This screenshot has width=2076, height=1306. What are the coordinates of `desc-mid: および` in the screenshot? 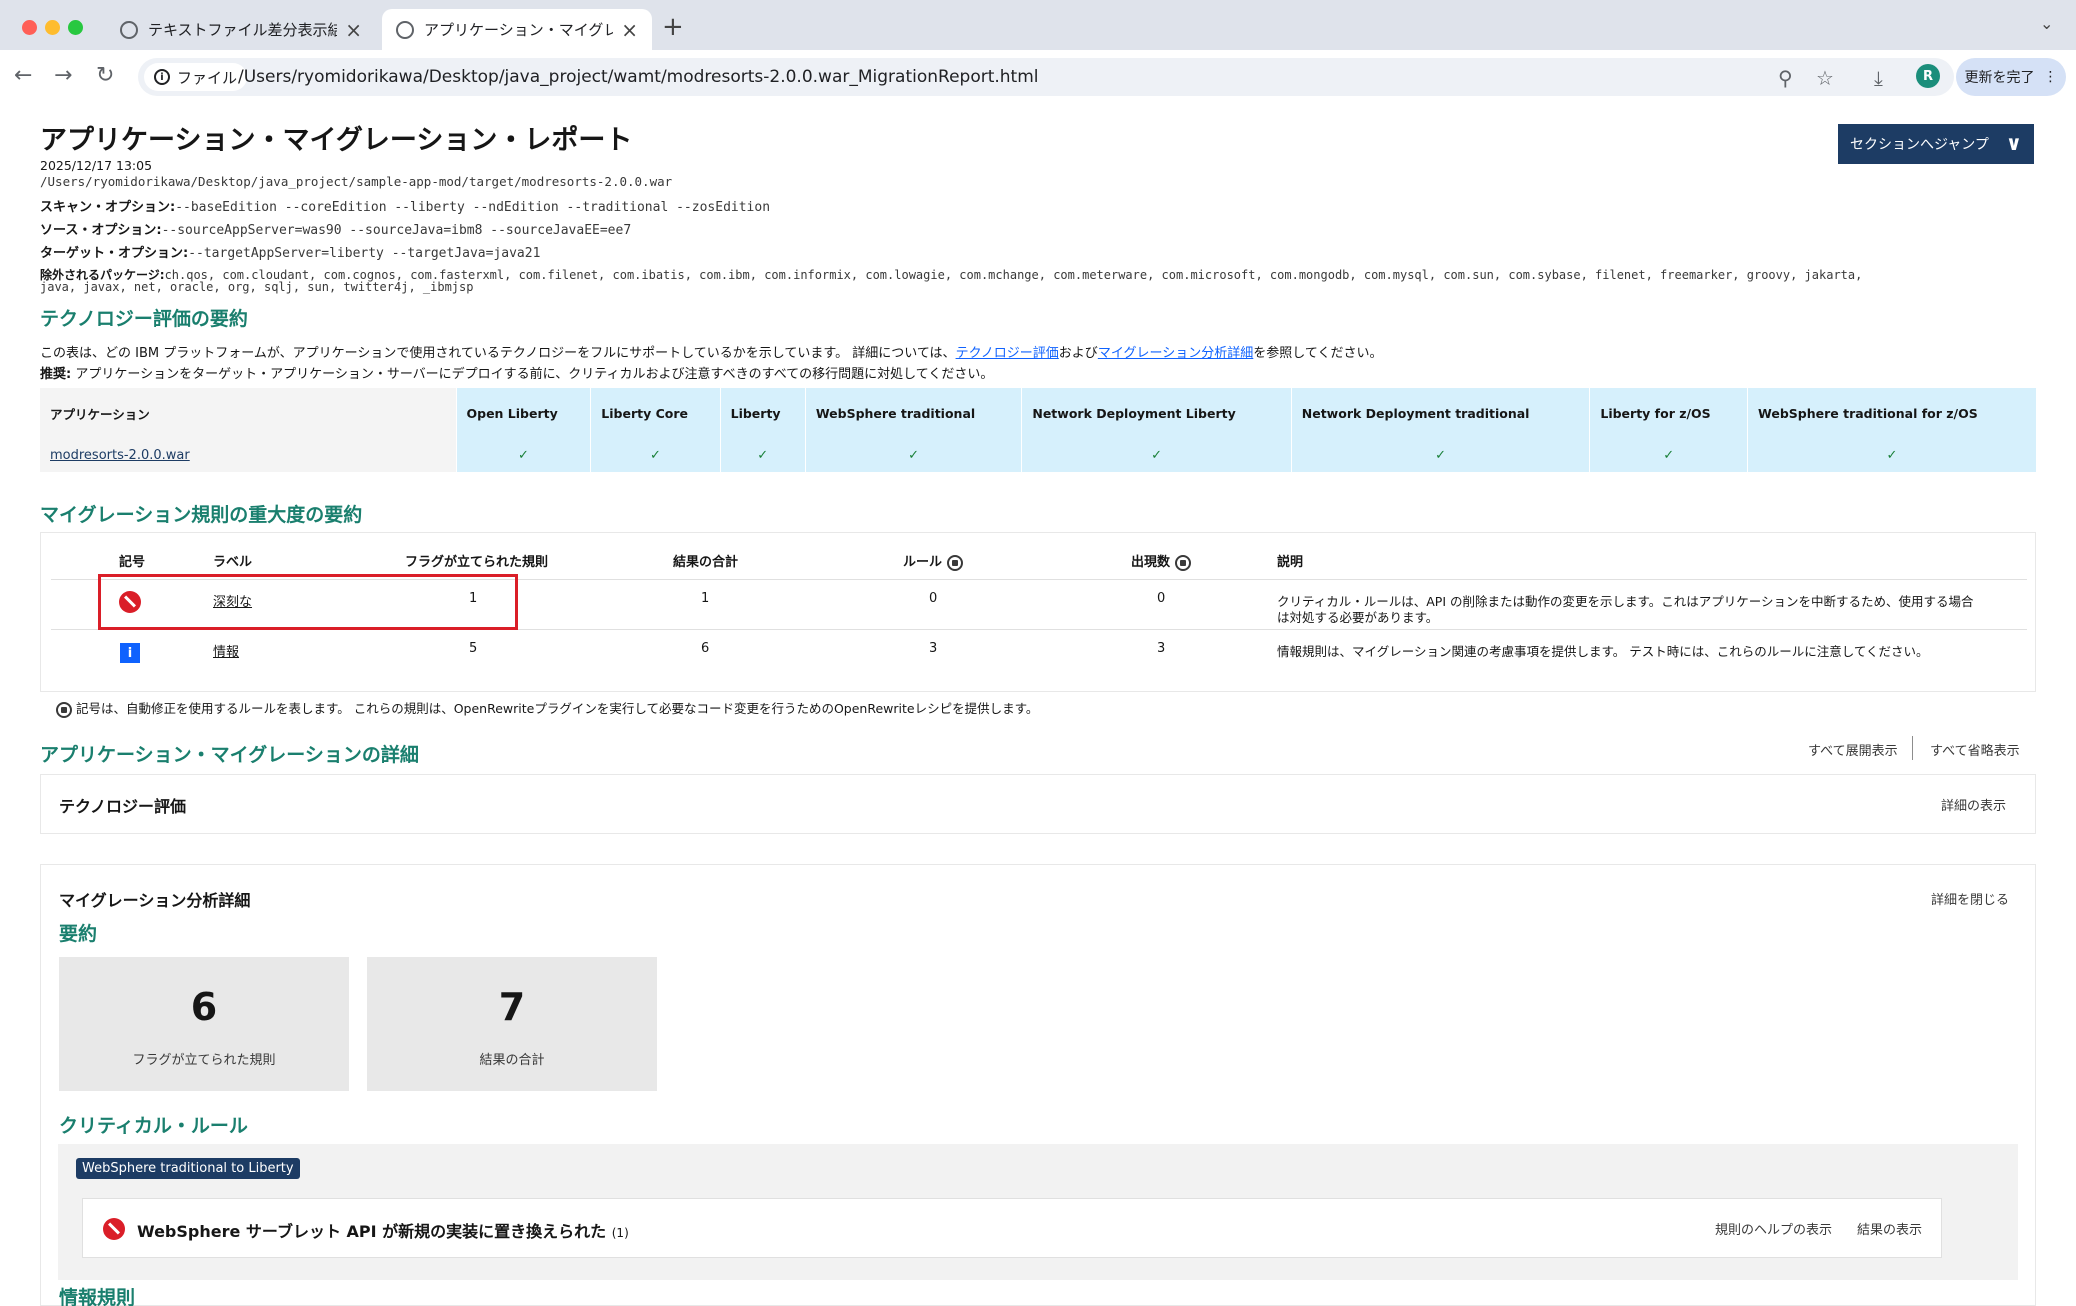 It's located at (1078, 353).